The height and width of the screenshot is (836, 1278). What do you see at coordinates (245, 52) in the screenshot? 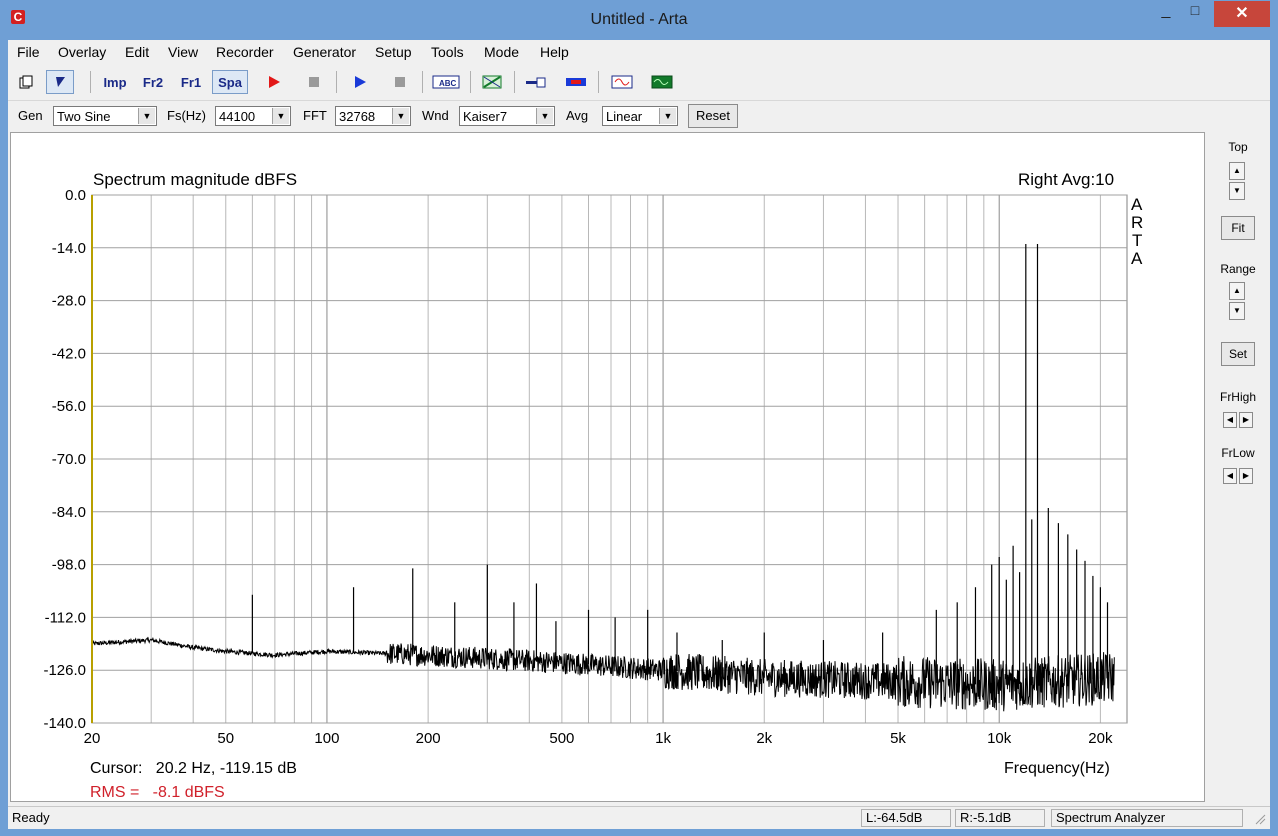
I see `menu-recorder: Recorder` at bounding box center [245, 52].